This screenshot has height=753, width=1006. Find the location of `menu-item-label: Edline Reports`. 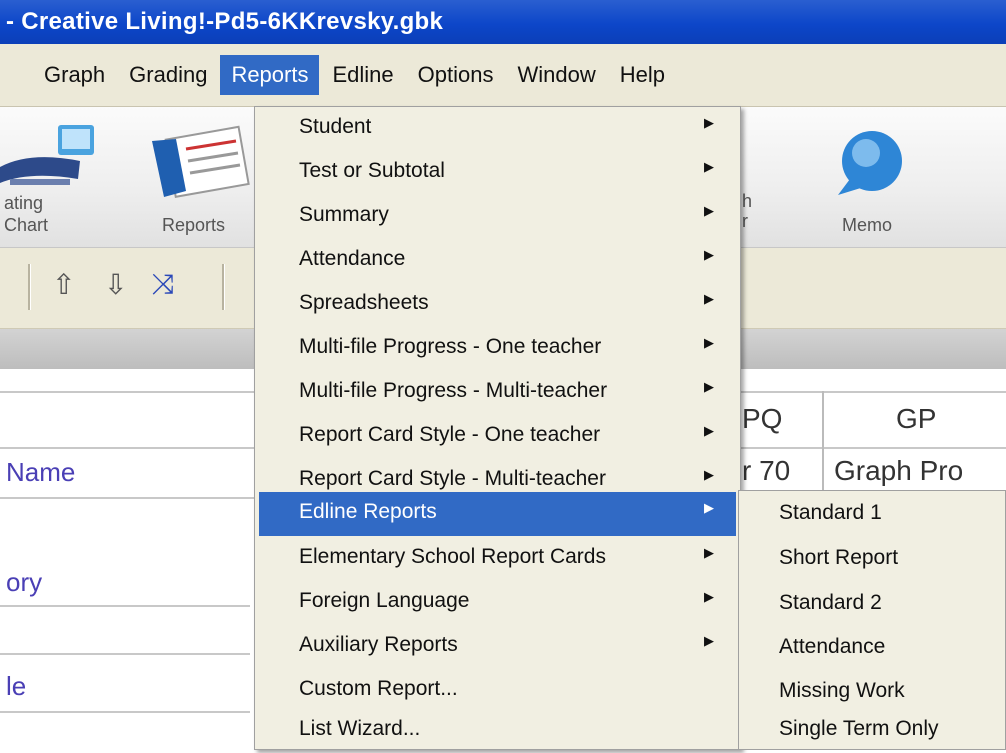

menu-item-label: Edline Reports is located at coordinates (368, 511).